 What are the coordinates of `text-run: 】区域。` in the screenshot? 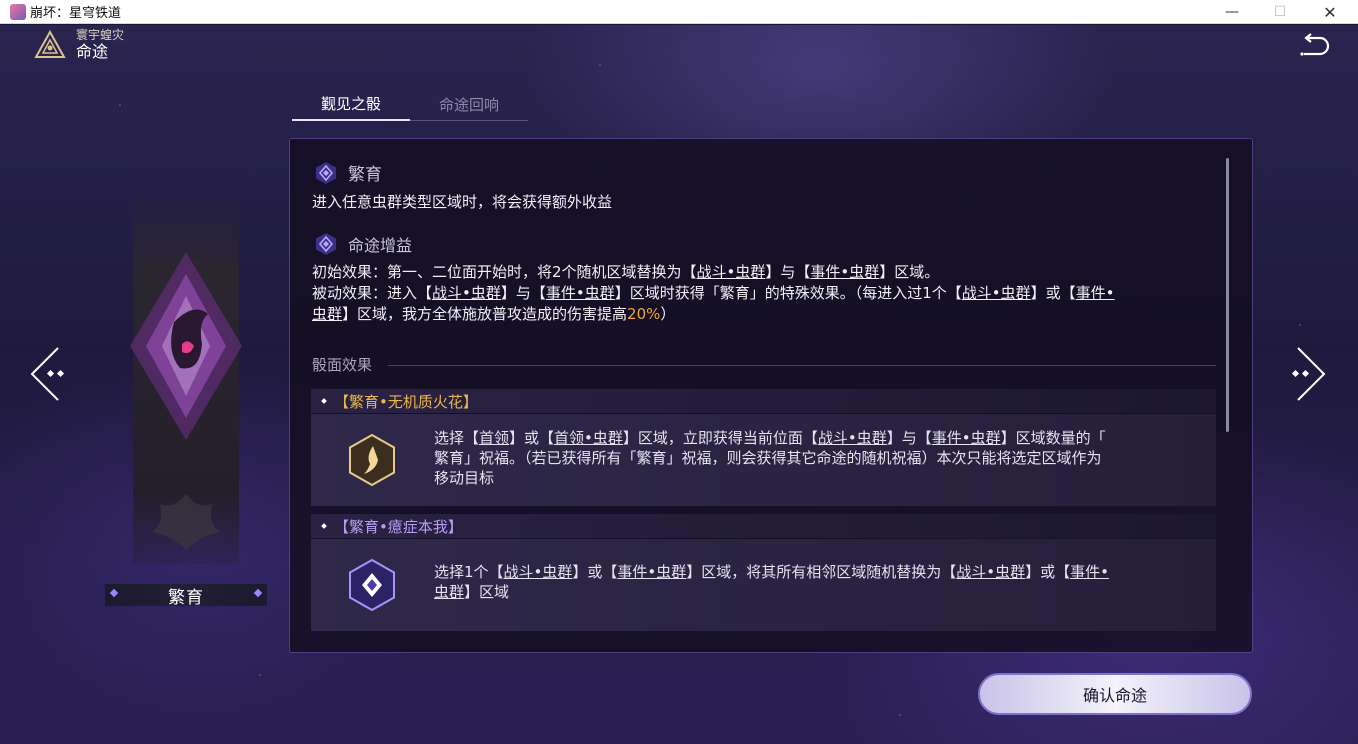 It's located at (909, 272).